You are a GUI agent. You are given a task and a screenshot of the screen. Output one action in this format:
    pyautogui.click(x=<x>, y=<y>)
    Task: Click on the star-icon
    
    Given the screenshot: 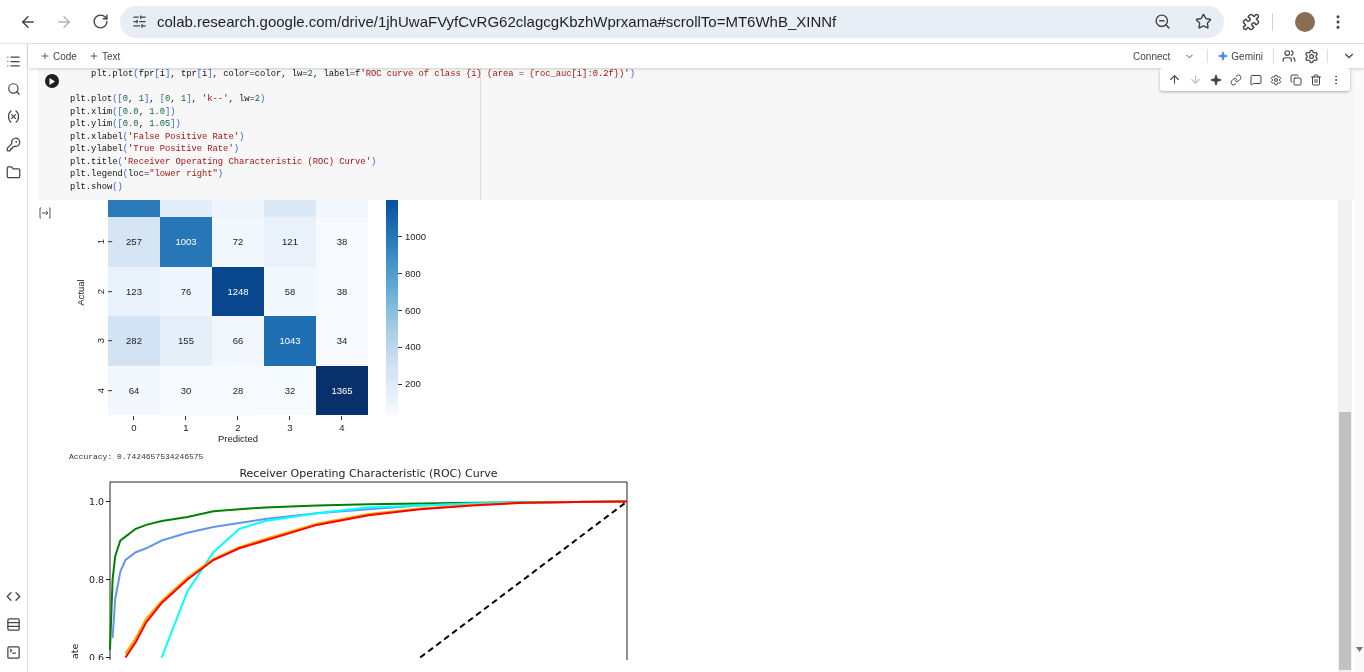 What is the action you would take?
    pyautogui.click(x=1203, y=21)
    